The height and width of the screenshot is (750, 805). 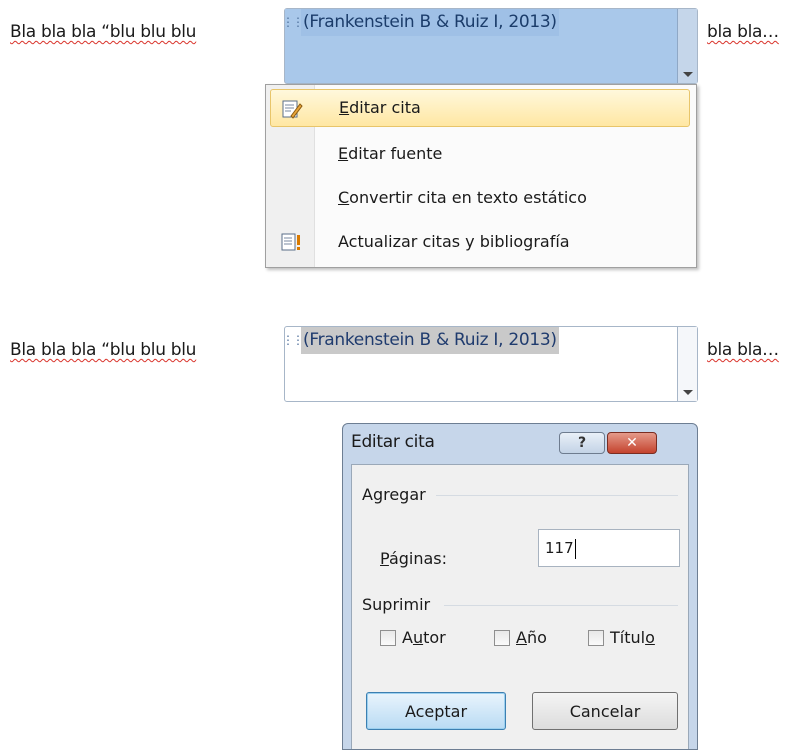 I want to click on group-add-label: Agregar, so click(x=394, y=494).